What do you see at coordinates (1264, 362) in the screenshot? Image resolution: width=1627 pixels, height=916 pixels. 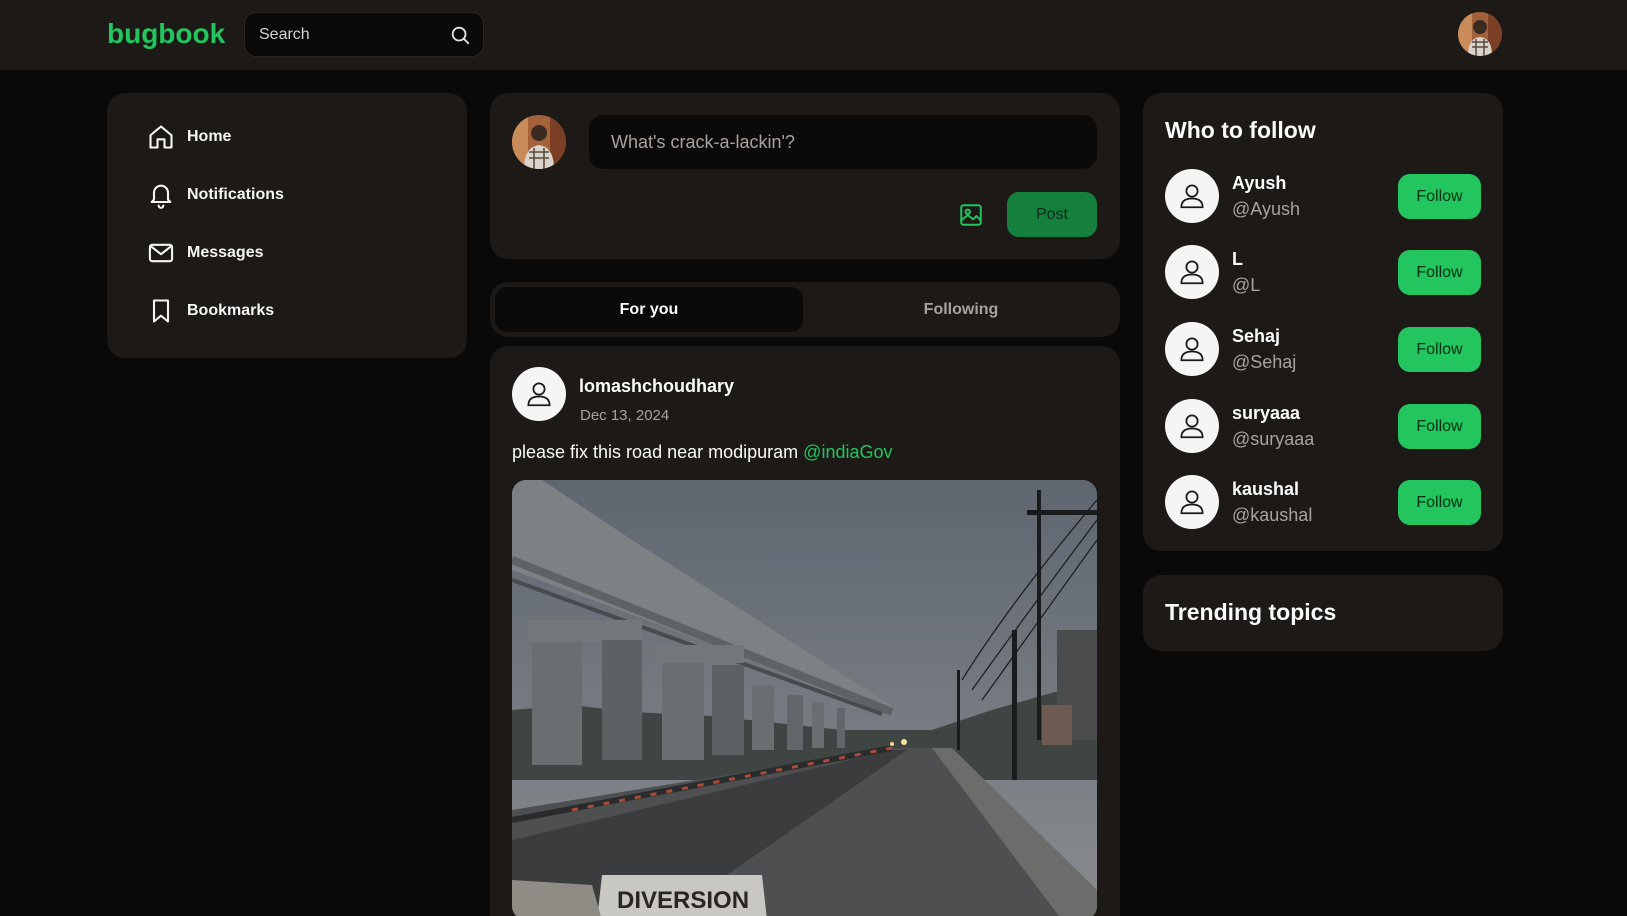 I see `follow-handle: @Sehaj` at bounding box center [1264, 362].